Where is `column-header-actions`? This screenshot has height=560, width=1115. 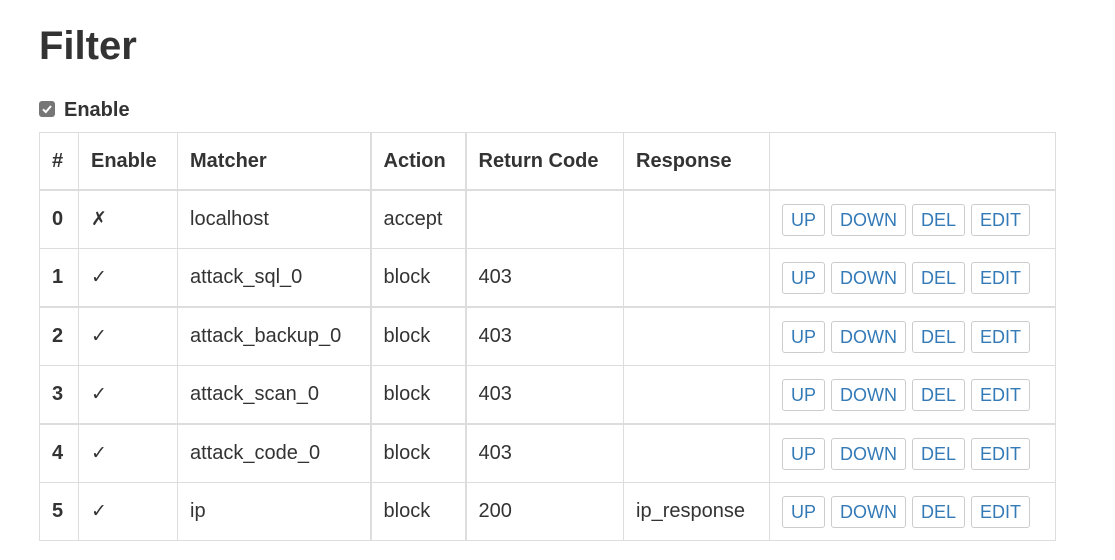 column-header-actions is located at coordinates (912, 161).